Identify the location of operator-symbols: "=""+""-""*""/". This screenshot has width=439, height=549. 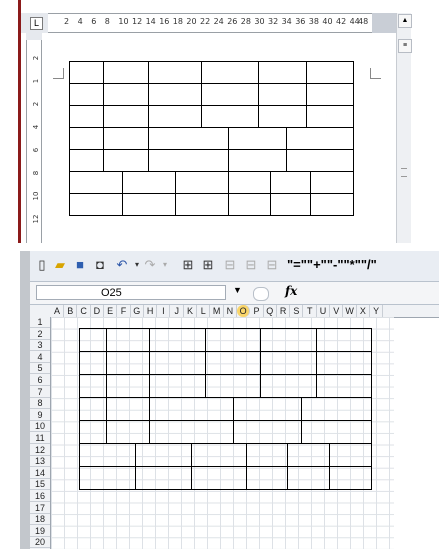
(332, 264).